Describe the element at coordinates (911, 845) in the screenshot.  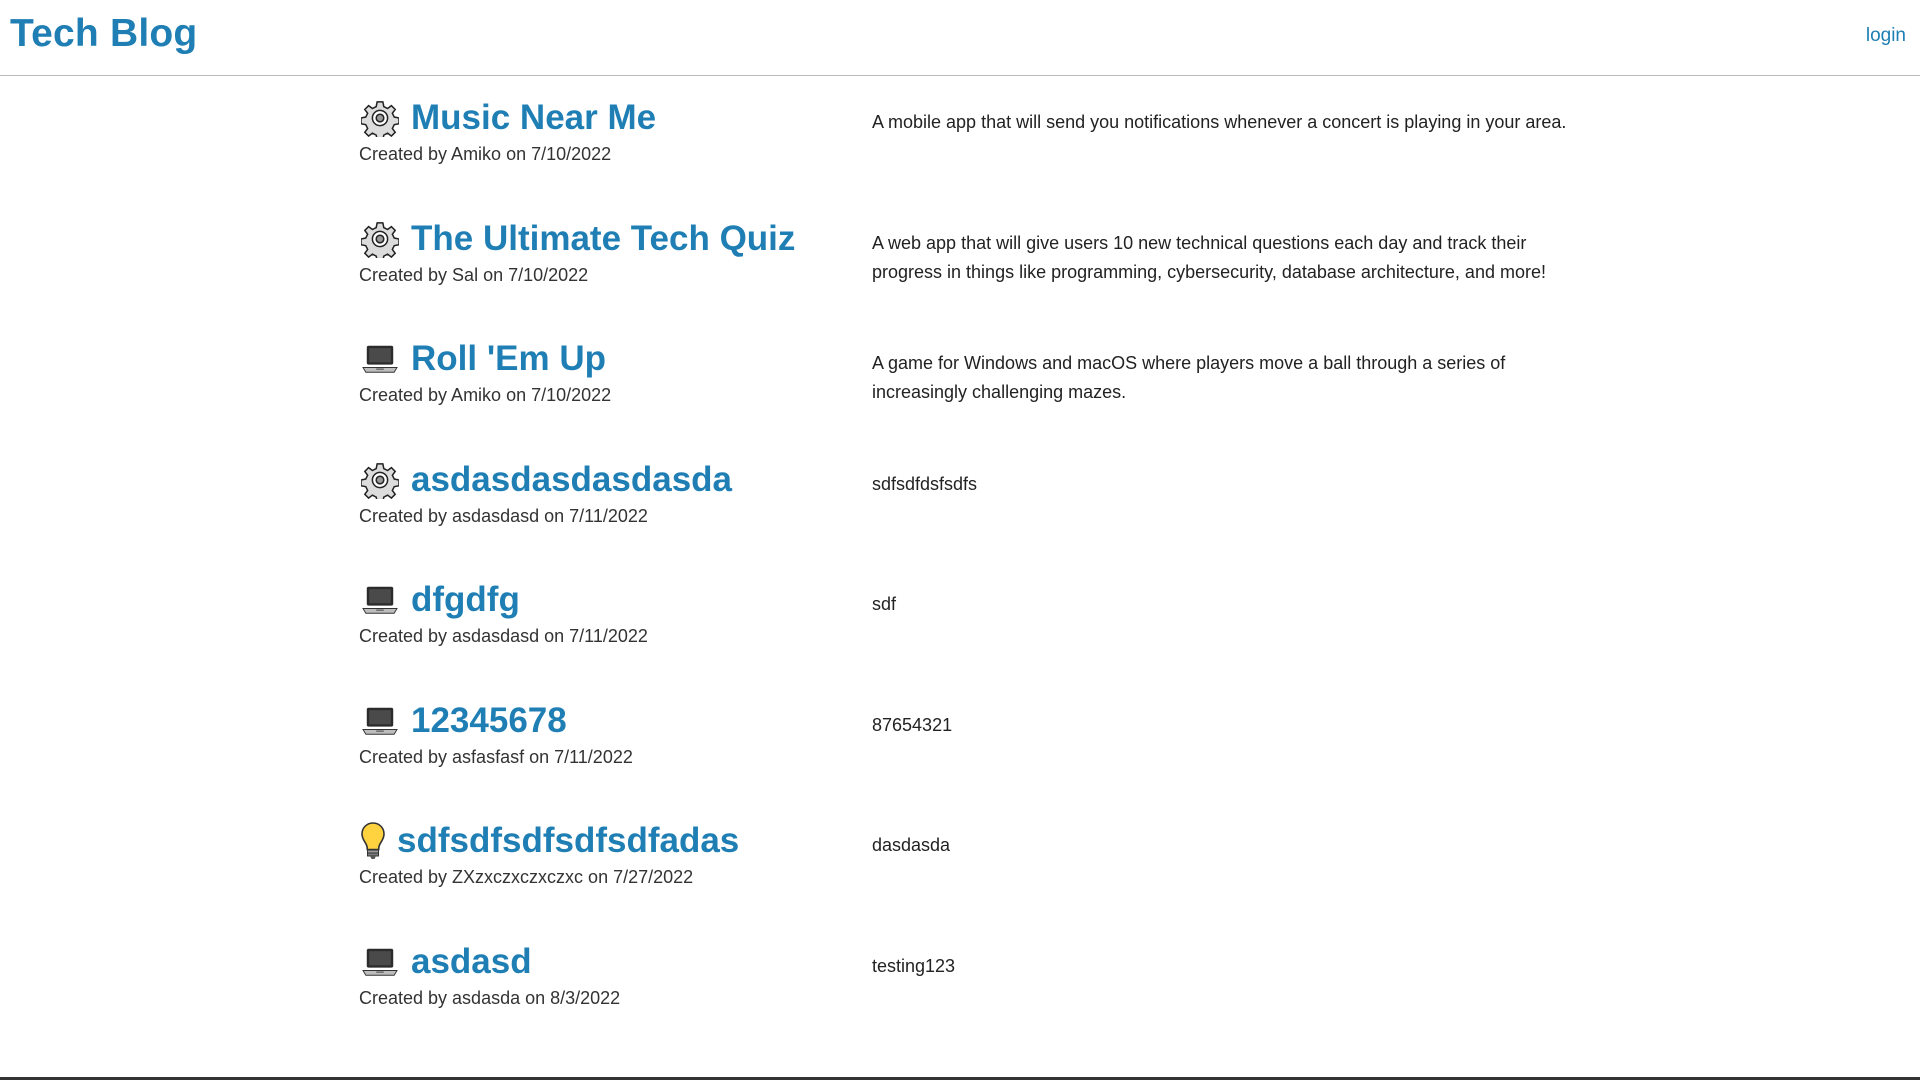
I see `post-description: dasdasda` at that location.